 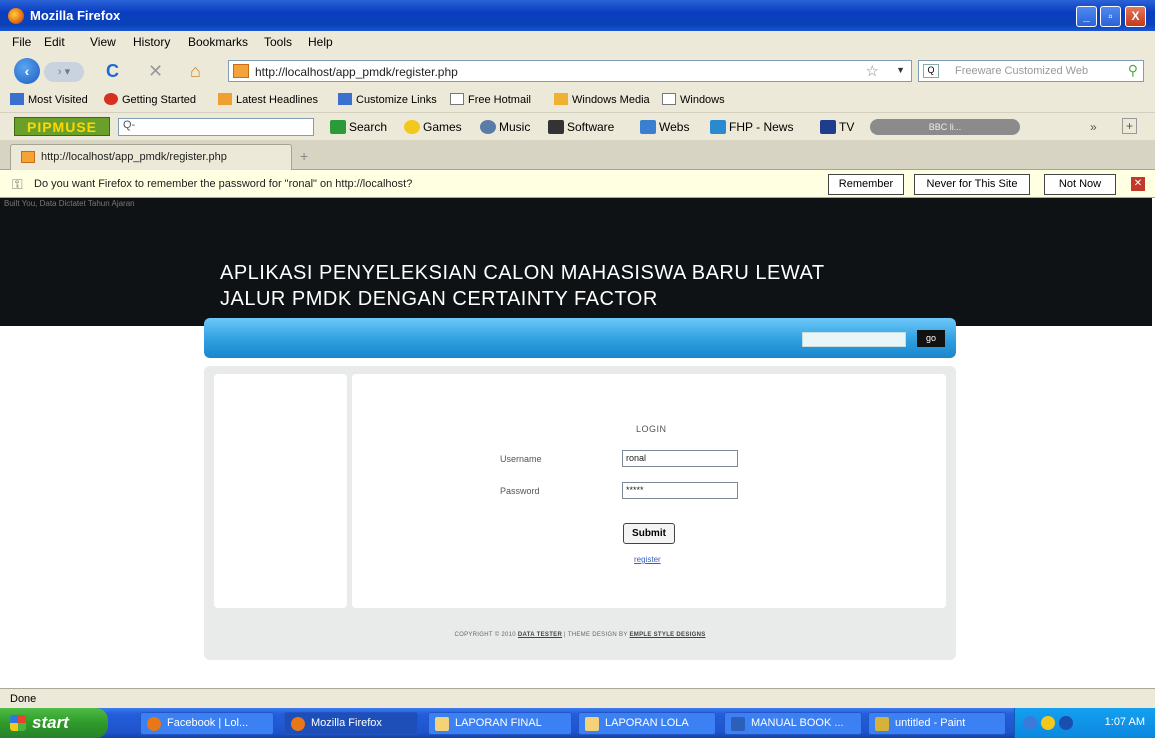 I want to click on task-mozilla-firefox: Mozilla Firefox, so click(x=351, y=723).